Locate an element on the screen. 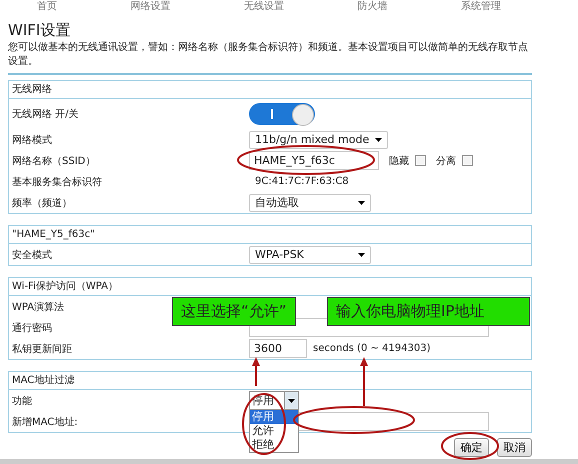  field-label: WPA演算法 is located at coordinates (38, 307).